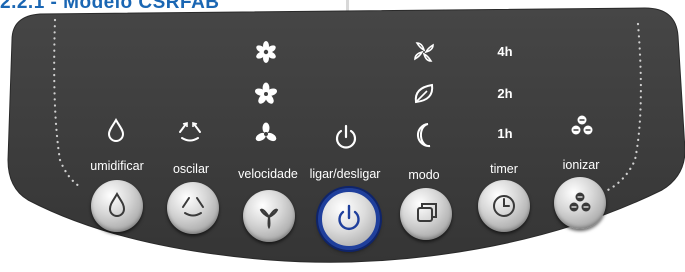  I want to click on oscillate-indicator-icon, so click(190, 131).